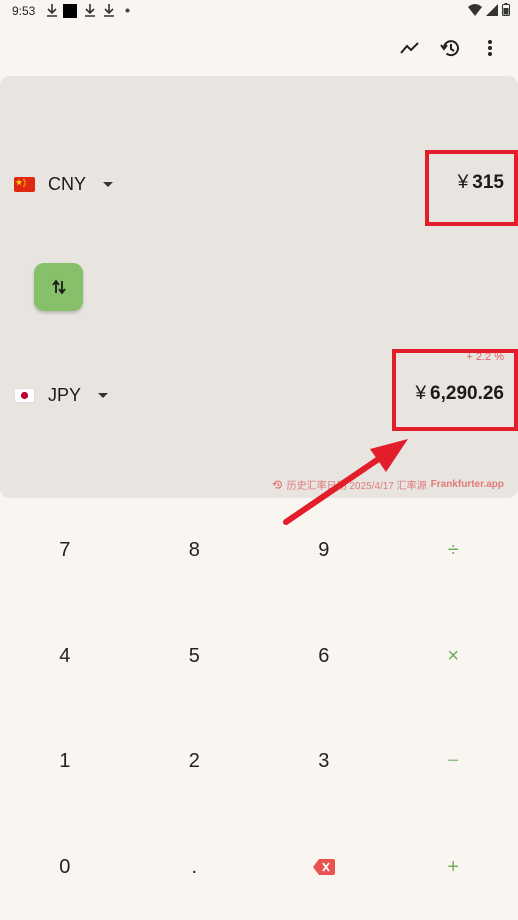  I want to click on highlight-box-from, so click(471, 188).